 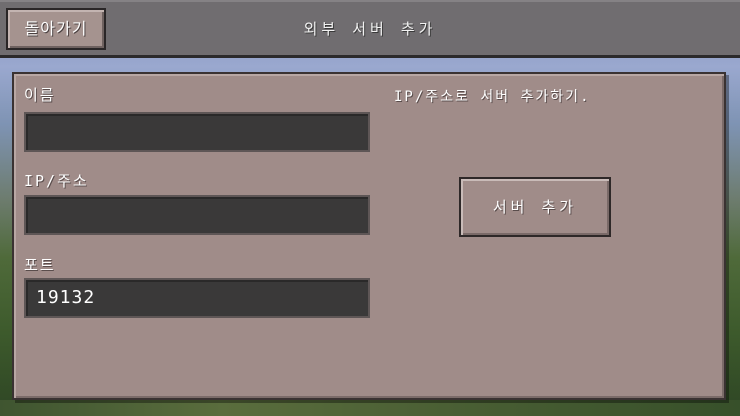 What do you see at coordinates (197, 298) in the screenshot?
I see `port-field: 19132` at bounding box center [197, 298].